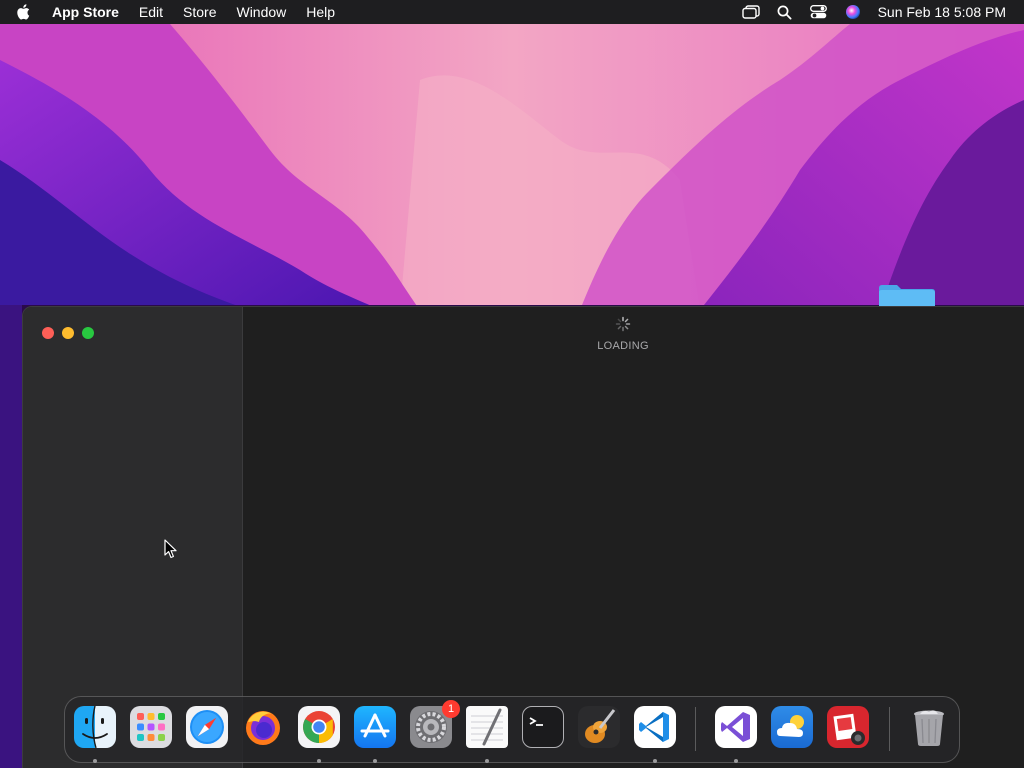  Describe the element at coordinates (819, 12) in the screenshot. I see `control-center-icon` at that location.